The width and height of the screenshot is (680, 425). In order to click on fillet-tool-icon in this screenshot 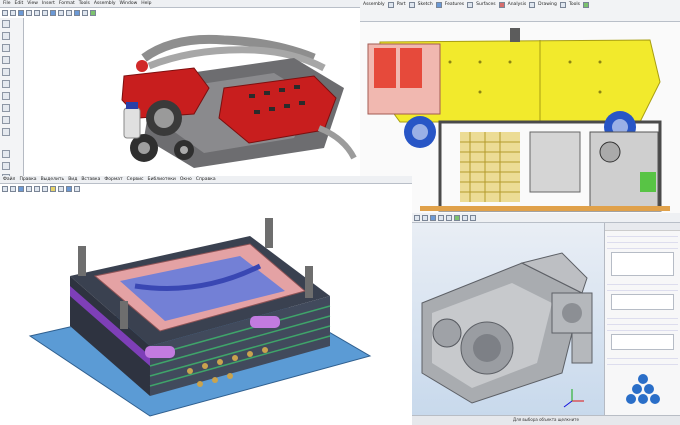, I will do `click(6, 108)`.